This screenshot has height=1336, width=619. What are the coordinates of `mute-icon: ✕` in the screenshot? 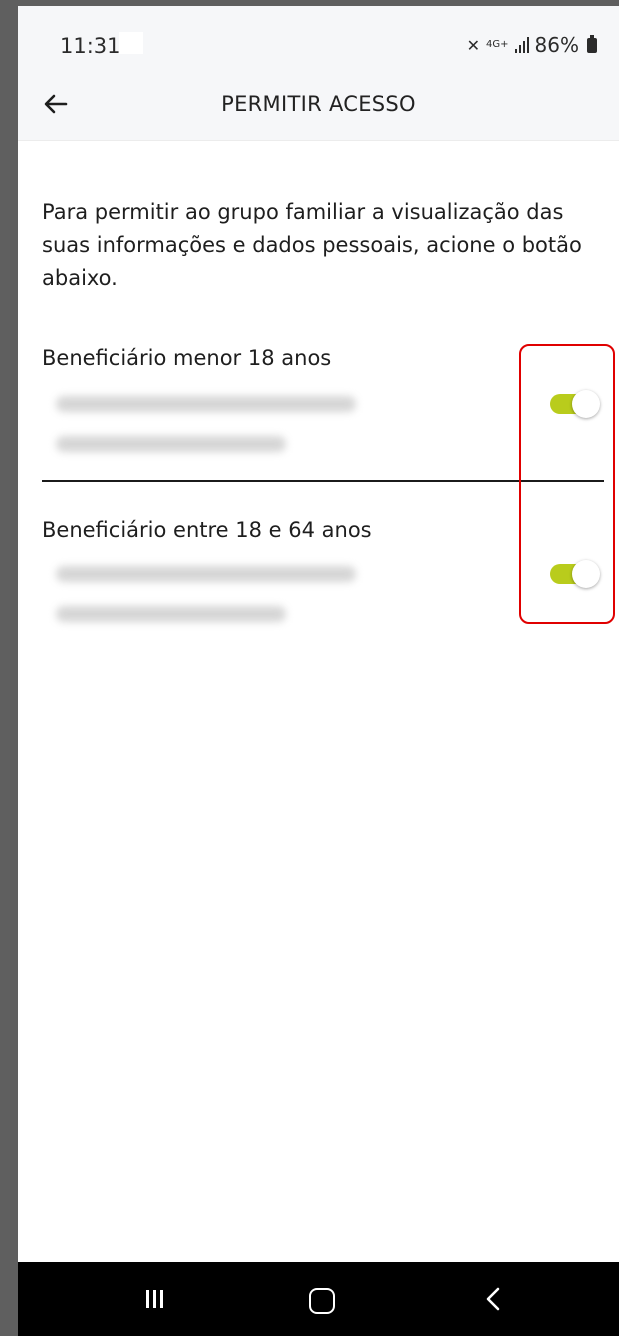 It's located at (473, 45).